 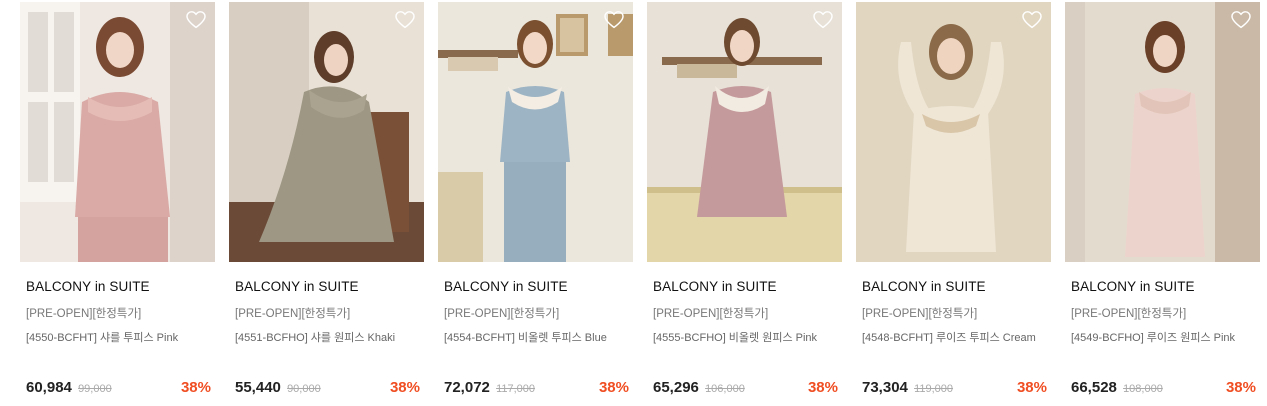 I want to click on product-name: [4551-BCFHO] 샤를 원피스 Khaki, so click(x=315, y=337).